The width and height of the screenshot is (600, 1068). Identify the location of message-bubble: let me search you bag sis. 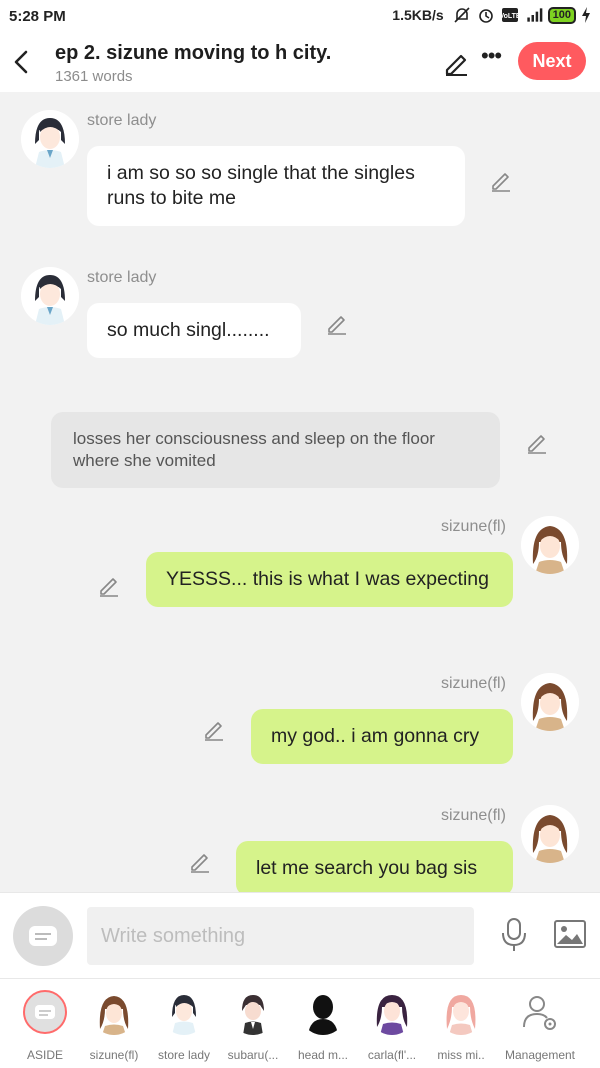
(374, 866).